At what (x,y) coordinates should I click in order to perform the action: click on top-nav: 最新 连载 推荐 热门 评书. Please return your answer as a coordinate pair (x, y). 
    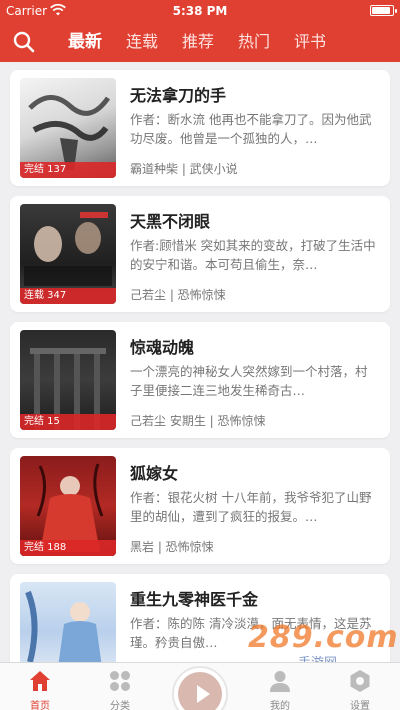
    Looking at the image, I should click on (200, 42).